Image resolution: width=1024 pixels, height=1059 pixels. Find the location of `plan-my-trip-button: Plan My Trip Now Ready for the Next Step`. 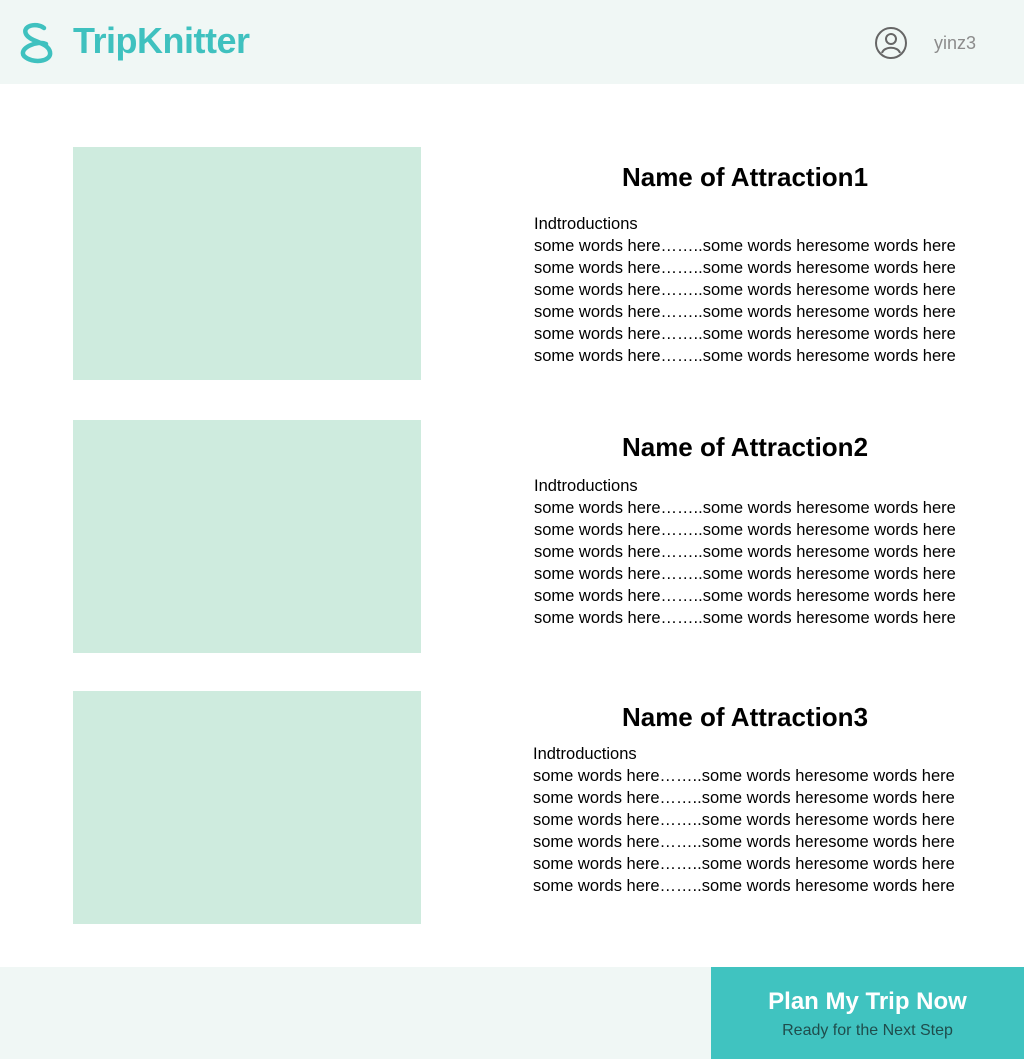

plan-my-trip-button: Plan My Trip Now Ready for the Next Step is located at coordinates (867, 1013).